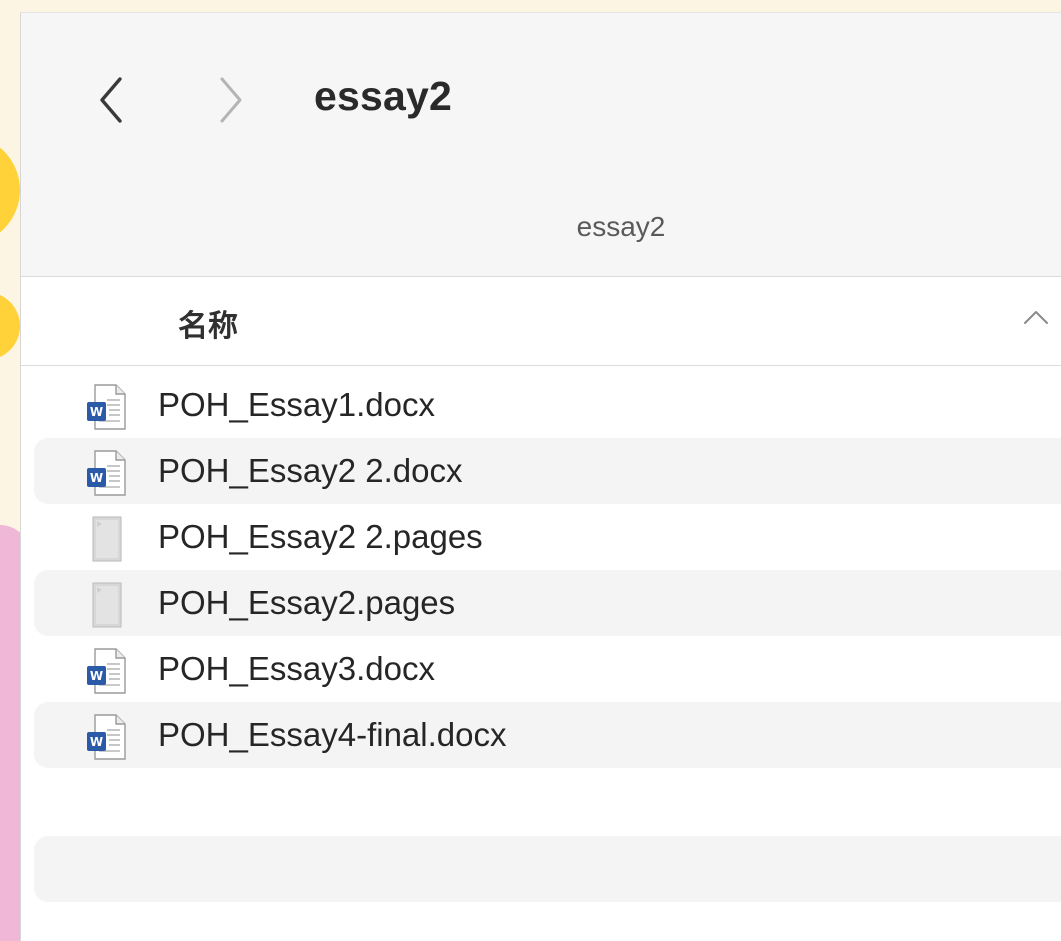  What do you see at coordinates (621, 226) in the screenshot?
I see `path-title: essay2` at bounding box center [621, 226].